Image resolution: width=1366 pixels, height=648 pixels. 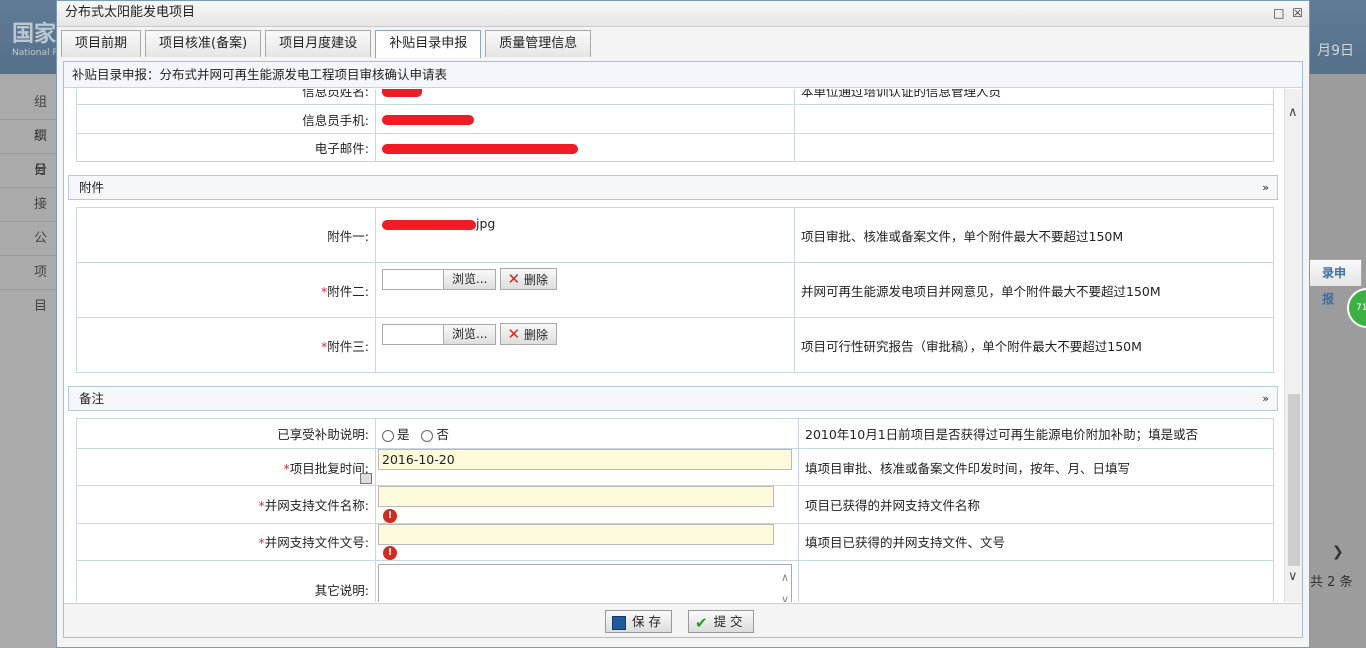 I want to click on row-desc: 本单位通过培训认证的信息管理人员, so click(x=1034, y=97).